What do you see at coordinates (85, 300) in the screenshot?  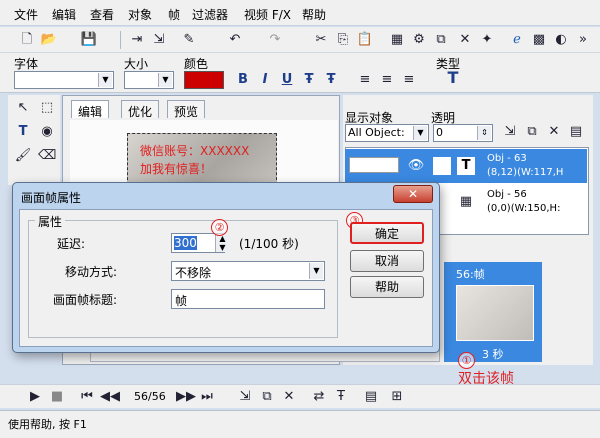 I see `frame-title-label: 画面帧标题:` at bounding box center [85, 300].